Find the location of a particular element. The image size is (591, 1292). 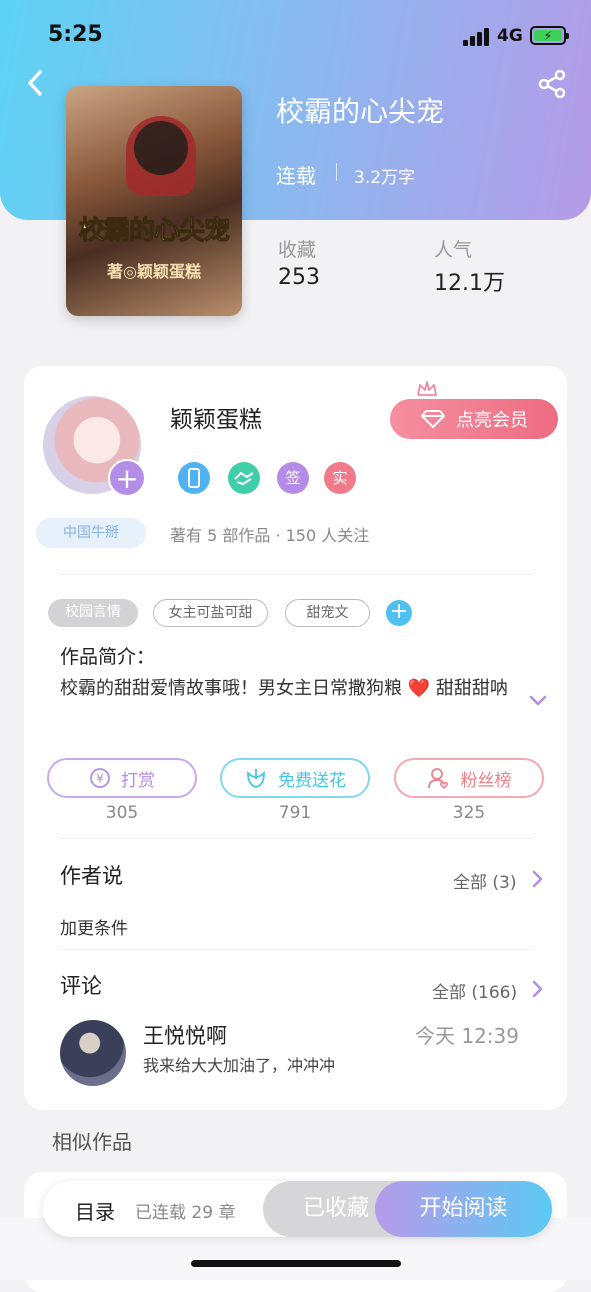

follow-plus-icon: + is located at coordinates (127, 478).